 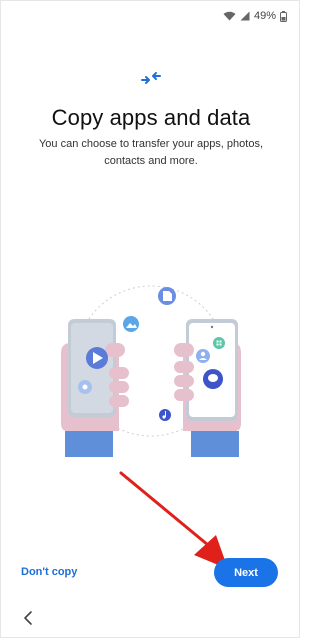 I want to click on transfer-arrows-icon, so click(x=151, y=78).